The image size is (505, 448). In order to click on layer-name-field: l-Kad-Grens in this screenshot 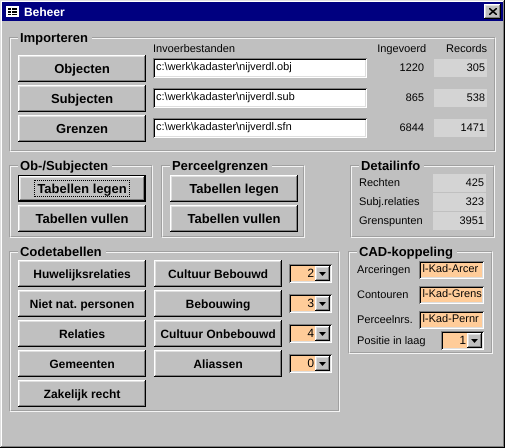, I will do `click(451, 295)`.